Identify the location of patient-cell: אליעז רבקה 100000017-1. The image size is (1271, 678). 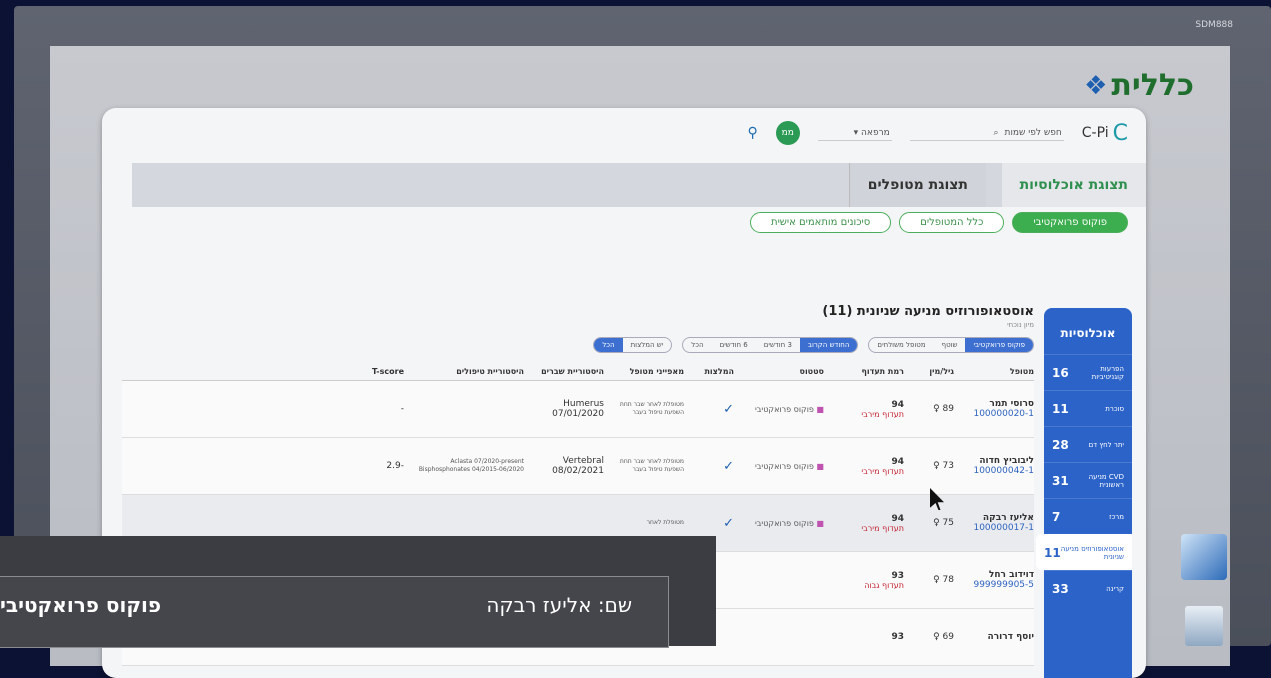
(994, 523).